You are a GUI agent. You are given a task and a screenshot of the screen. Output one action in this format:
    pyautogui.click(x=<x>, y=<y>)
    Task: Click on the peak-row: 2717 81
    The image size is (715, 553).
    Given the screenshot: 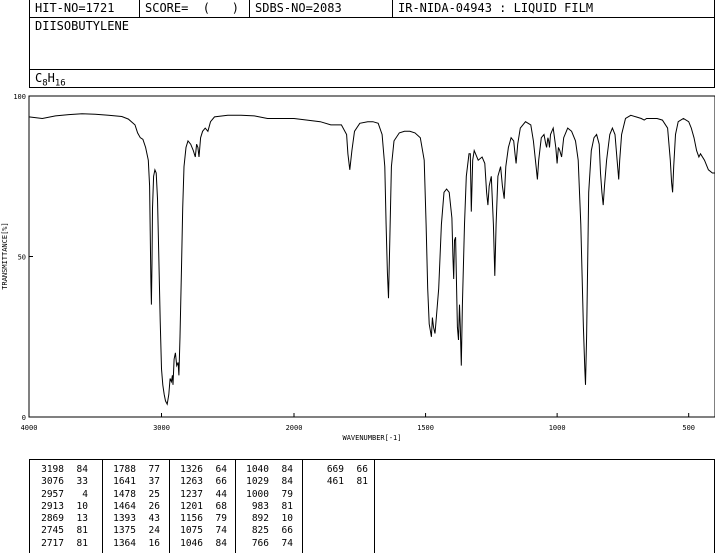 What is the action you would take?
    pyautogui.click(x=61, y=544)
    